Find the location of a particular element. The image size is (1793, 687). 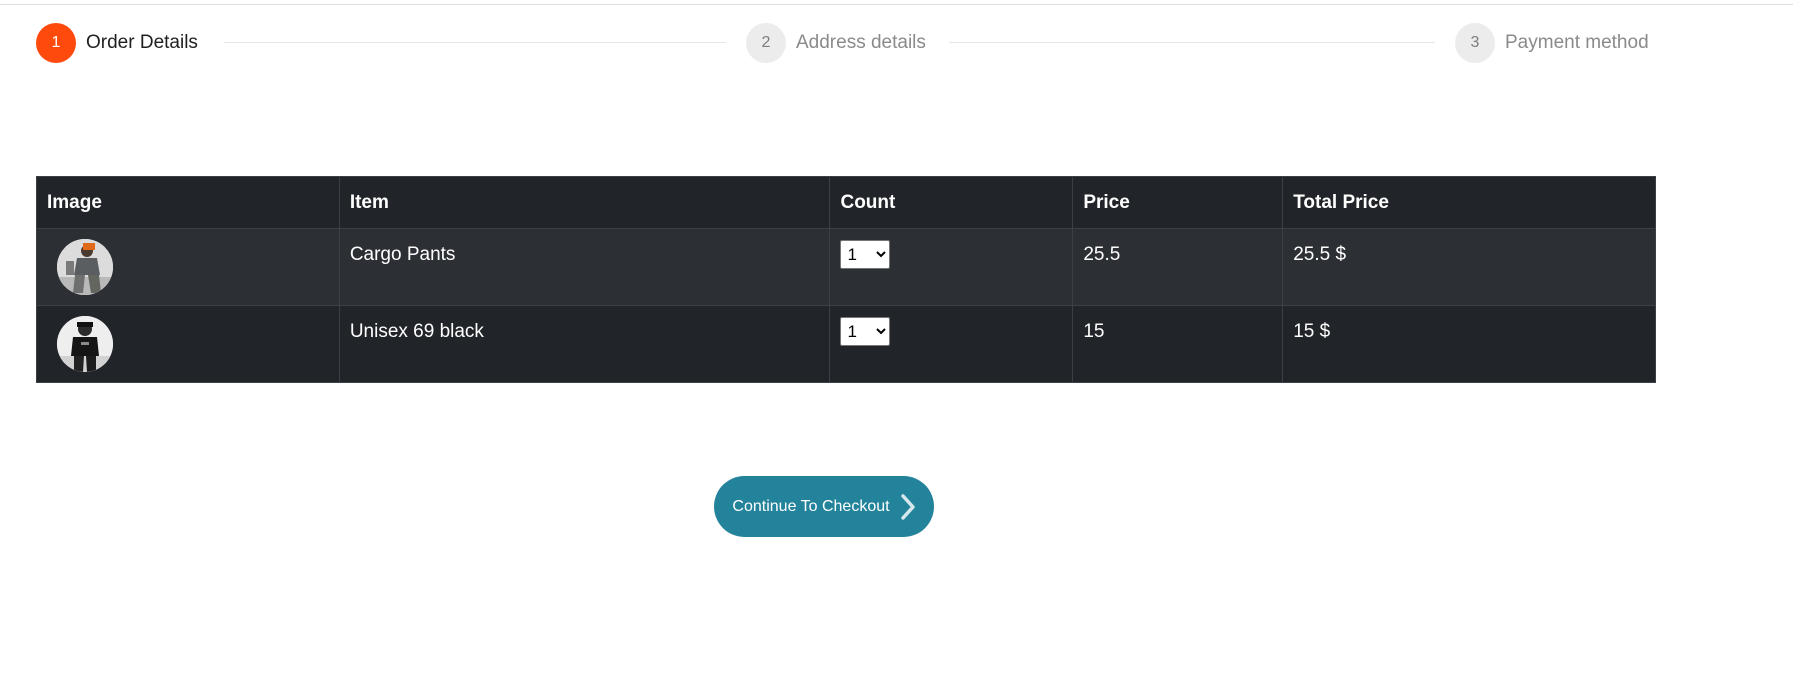

top-border is located at coordinates (896, 2).